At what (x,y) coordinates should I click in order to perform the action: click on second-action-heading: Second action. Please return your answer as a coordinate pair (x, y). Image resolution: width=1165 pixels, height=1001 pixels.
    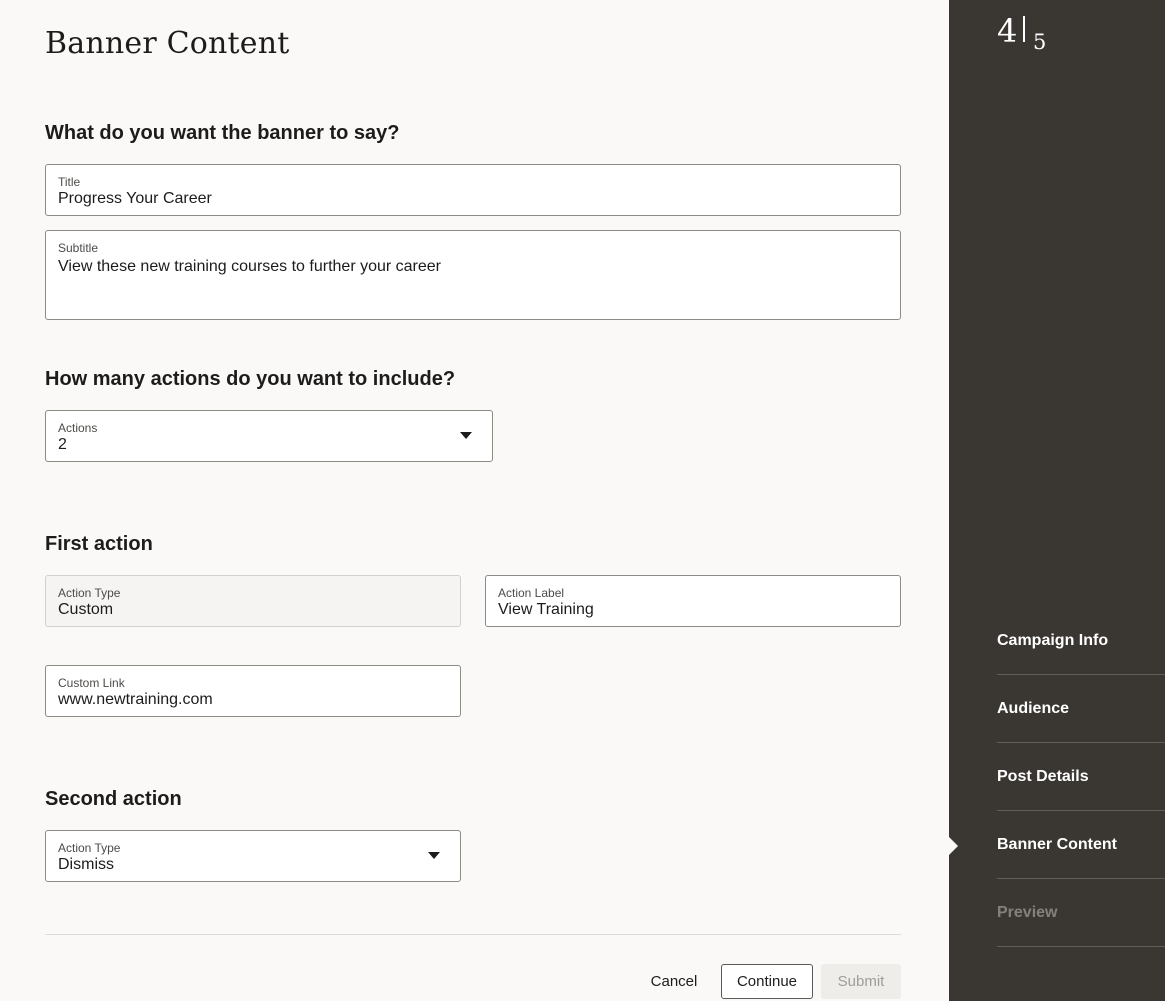
    Looking at the image, I should click on (113, 799).